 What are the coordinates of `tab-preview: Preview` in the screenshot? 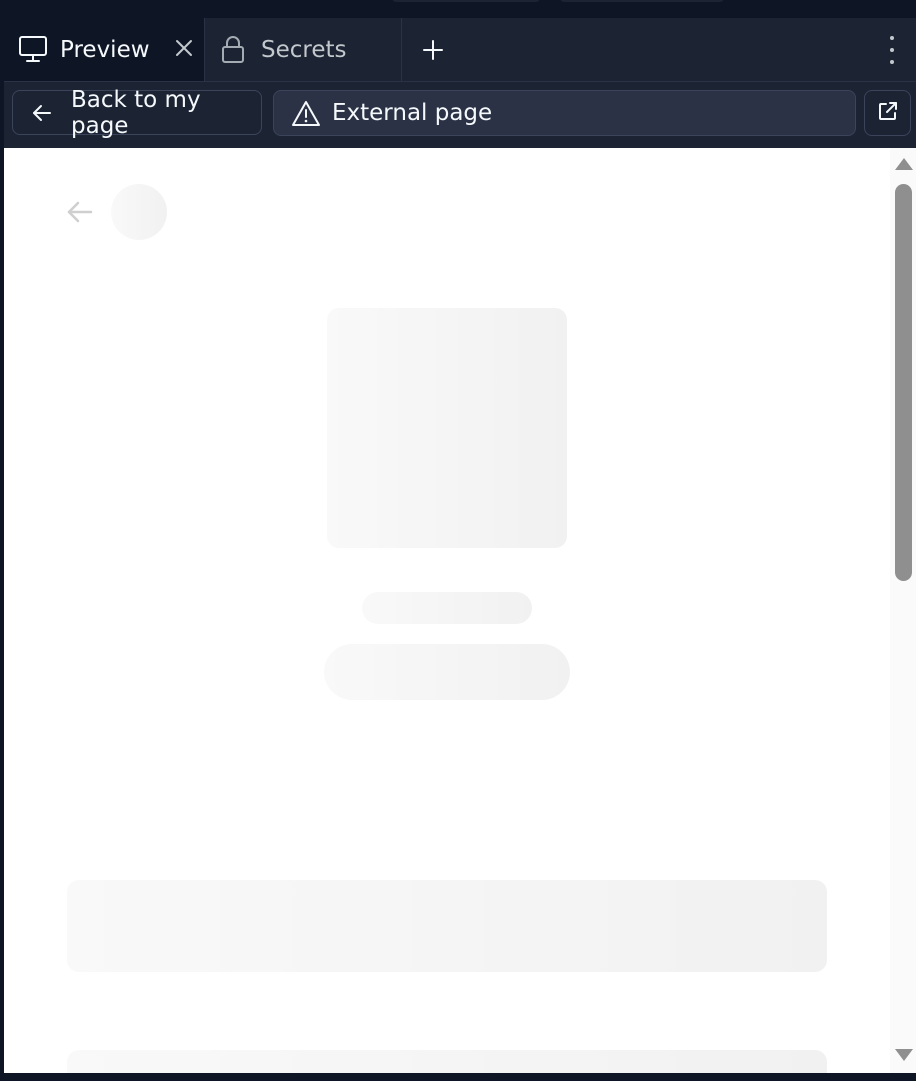 It's located at (104, 49).